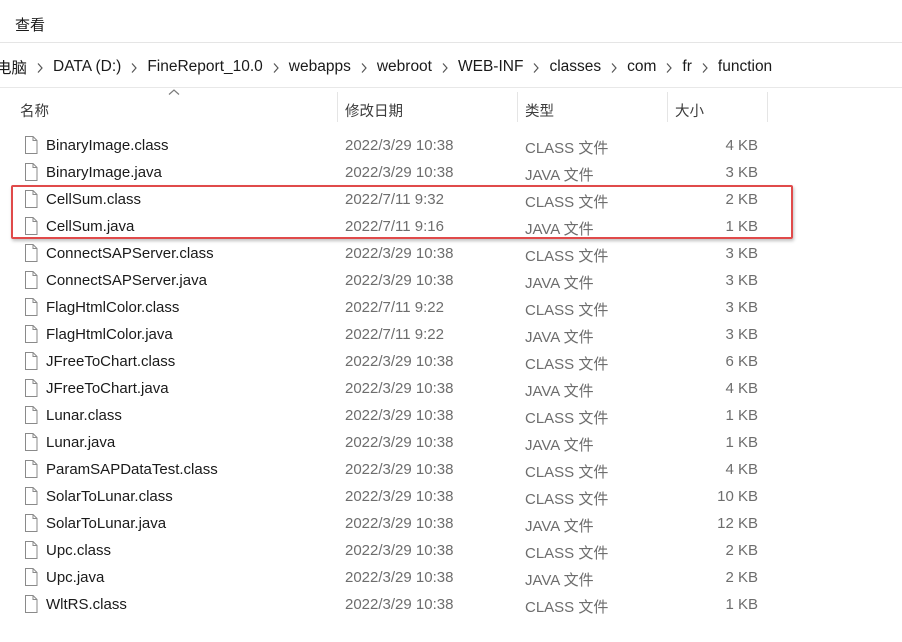 The image size is (902, 642). What do you see at coordinates (451, 227) in the screenshot?
I see `file-row: CellSum.java 2022/7/11 9:16 JAVA 文件 1 KB` at bounding box center [451, 227].